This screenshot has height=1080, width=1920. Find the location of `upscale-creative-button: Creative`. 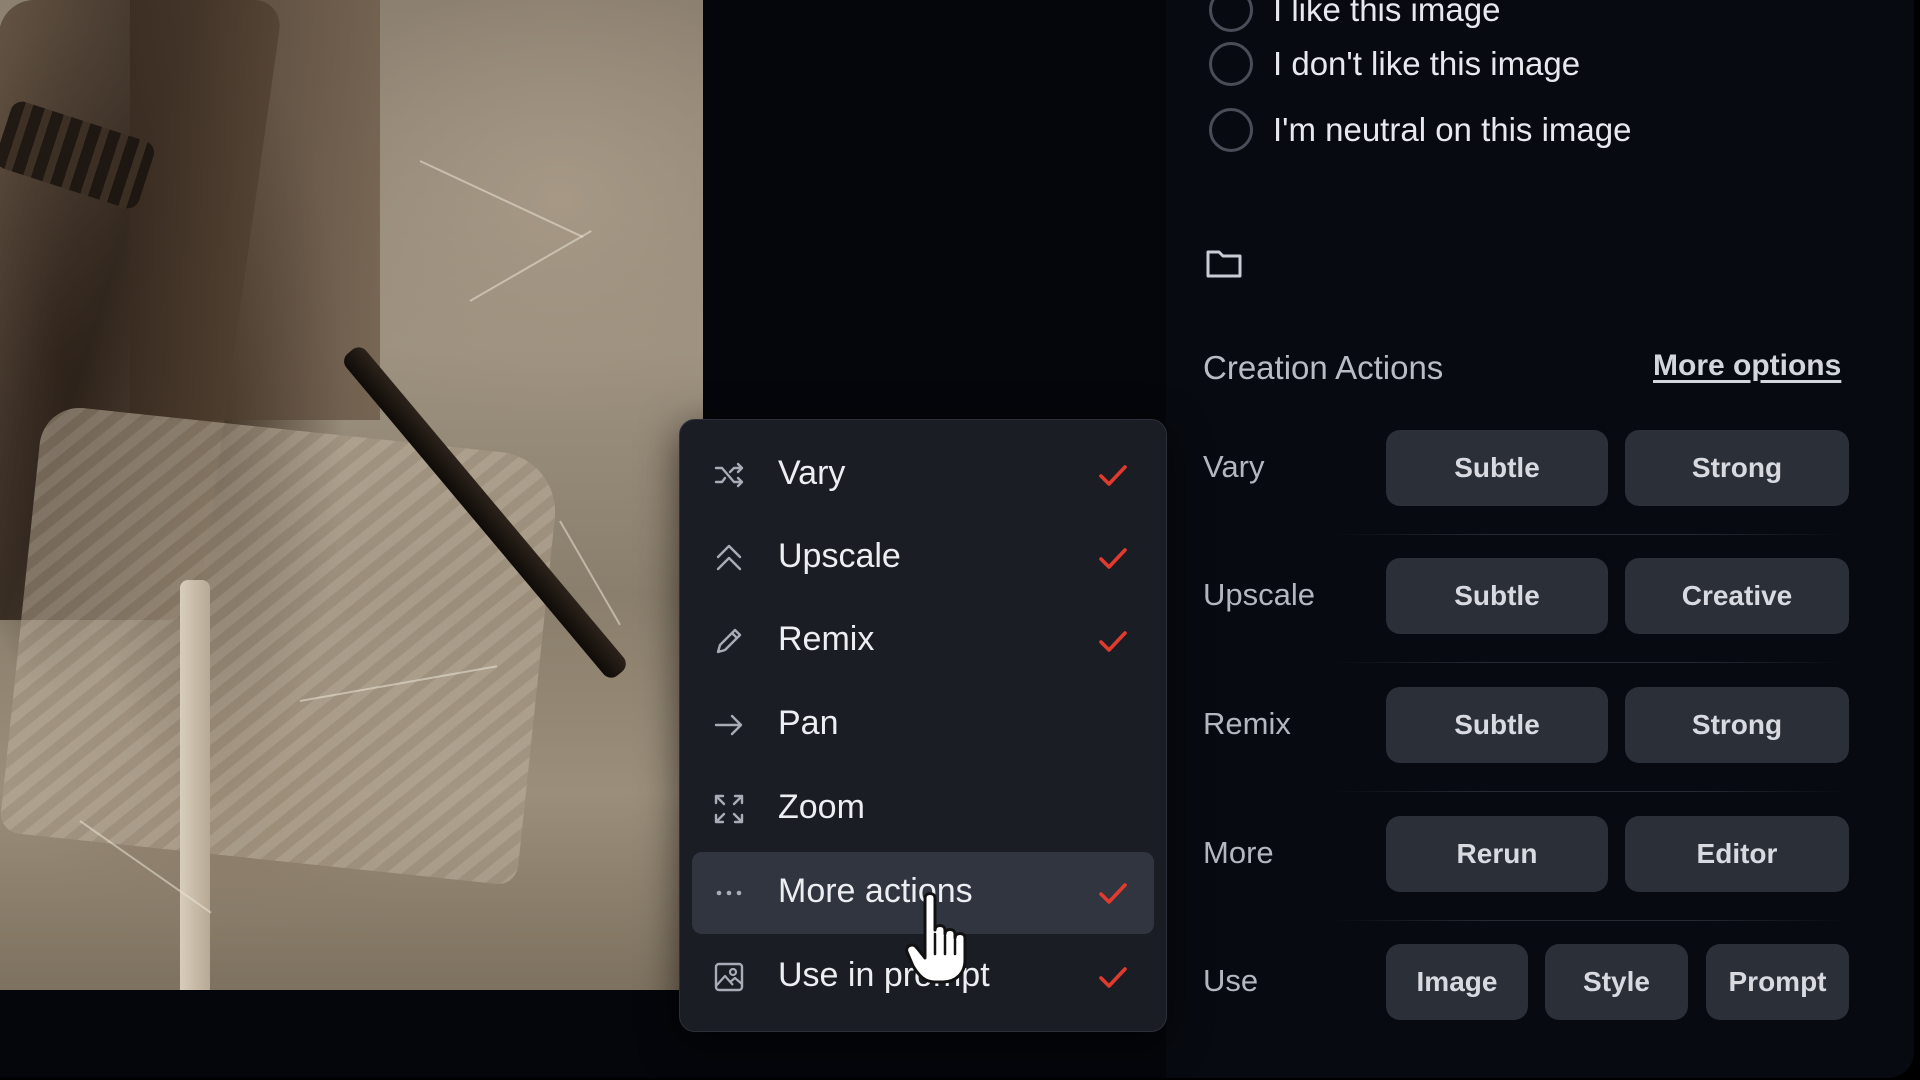

upscale-creative-button: Creative is located at coordinates (1737, 596).